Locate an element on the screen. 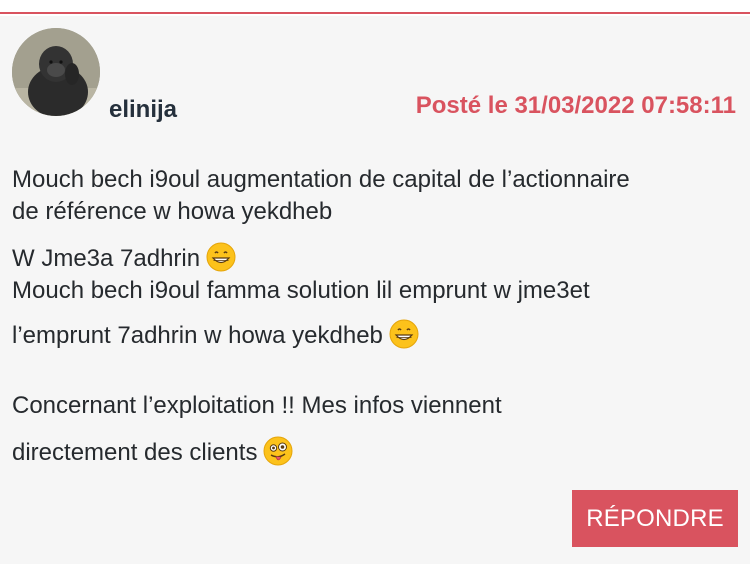  top-divider is located at coordinates (375, 7).